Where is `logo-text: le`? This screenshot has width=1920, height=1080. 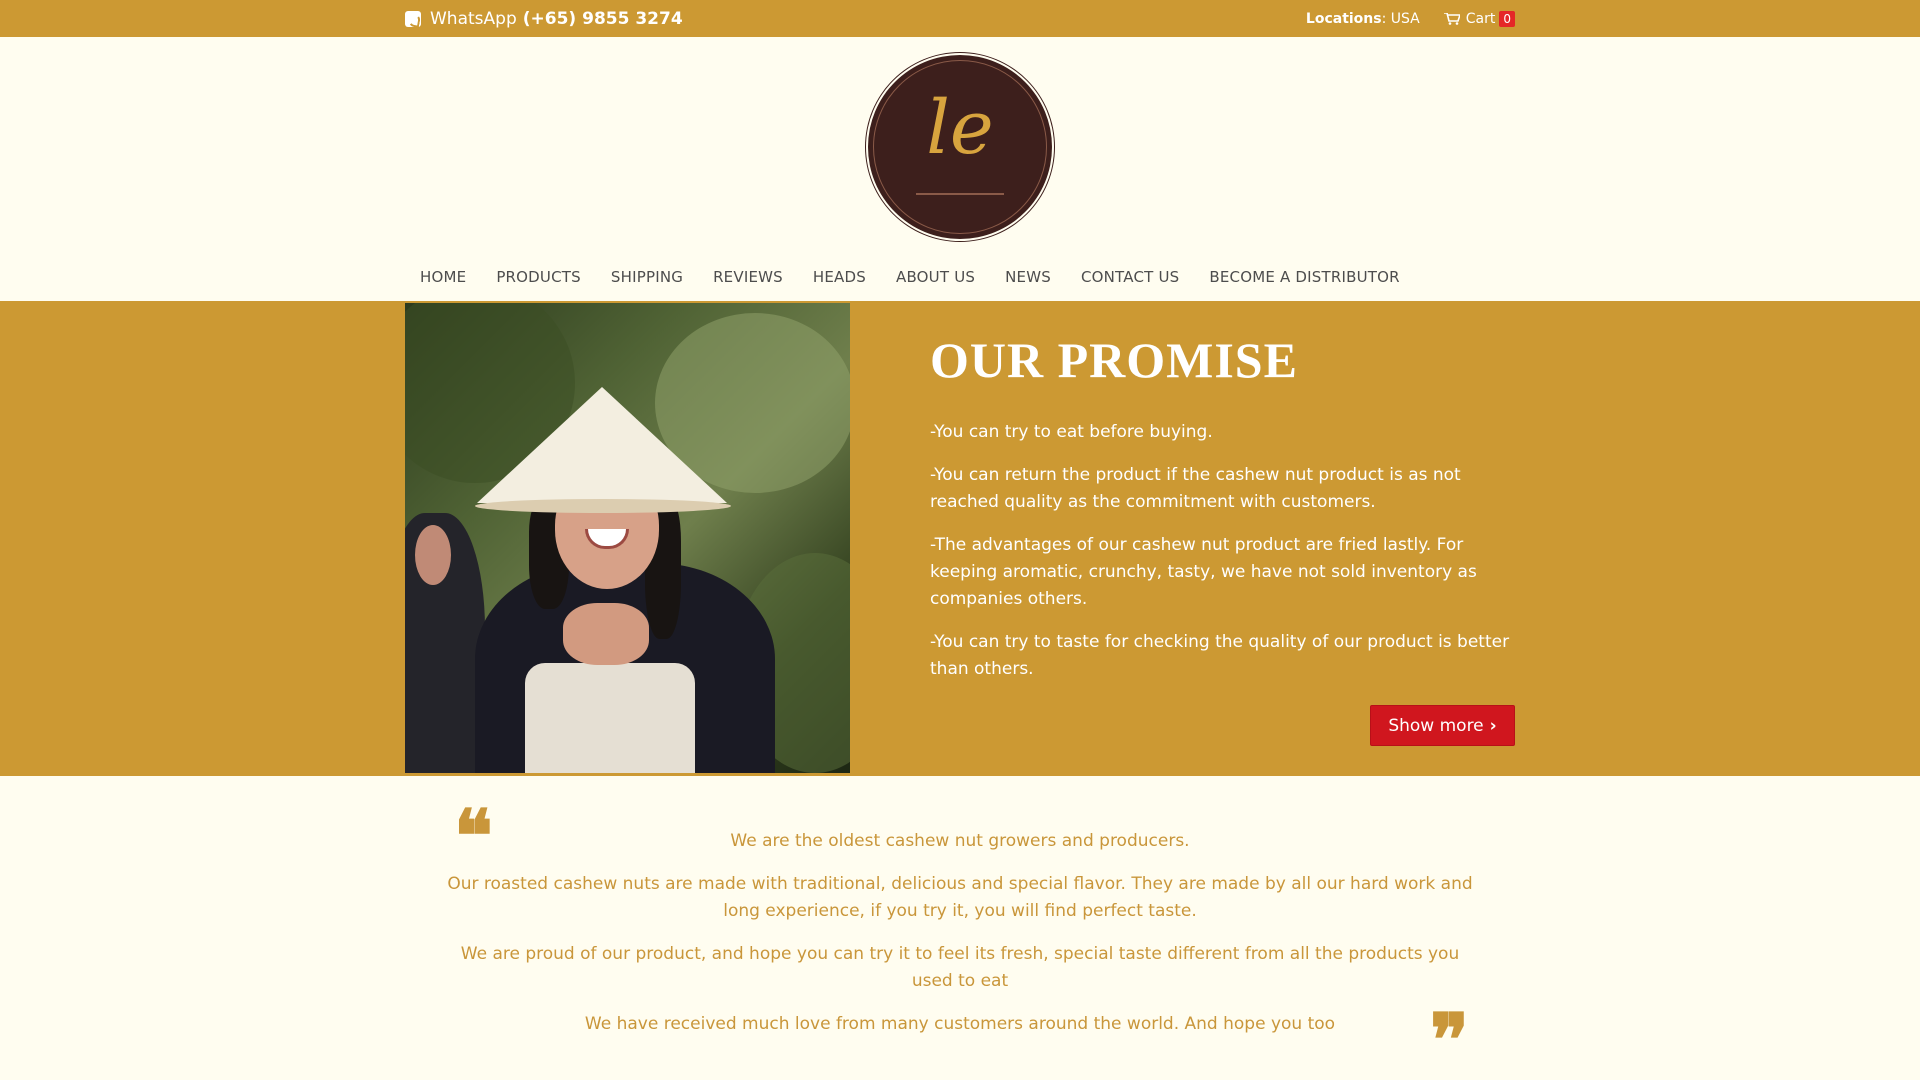
logo-text: le is located at coordinates (960, 128).